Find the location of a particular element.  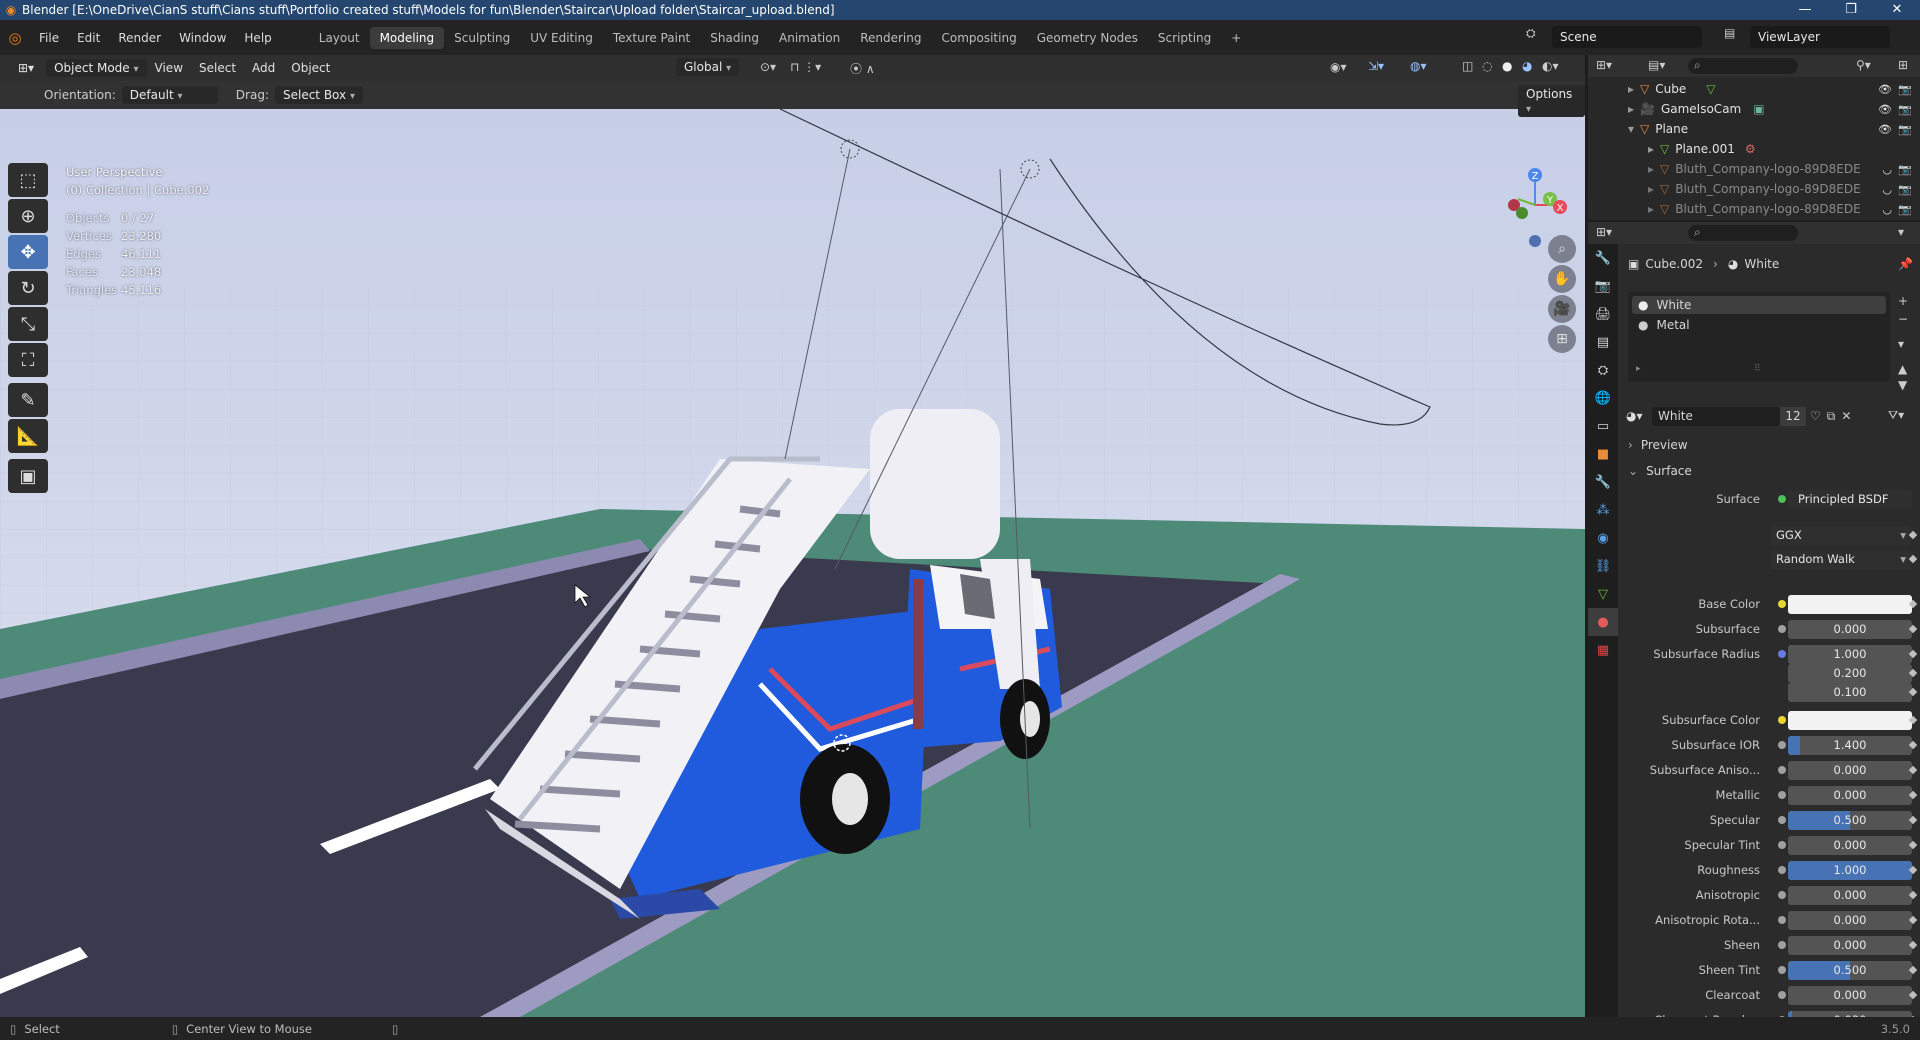

pivot-icon: ⊙▾ is located at coordinates (768, 67).